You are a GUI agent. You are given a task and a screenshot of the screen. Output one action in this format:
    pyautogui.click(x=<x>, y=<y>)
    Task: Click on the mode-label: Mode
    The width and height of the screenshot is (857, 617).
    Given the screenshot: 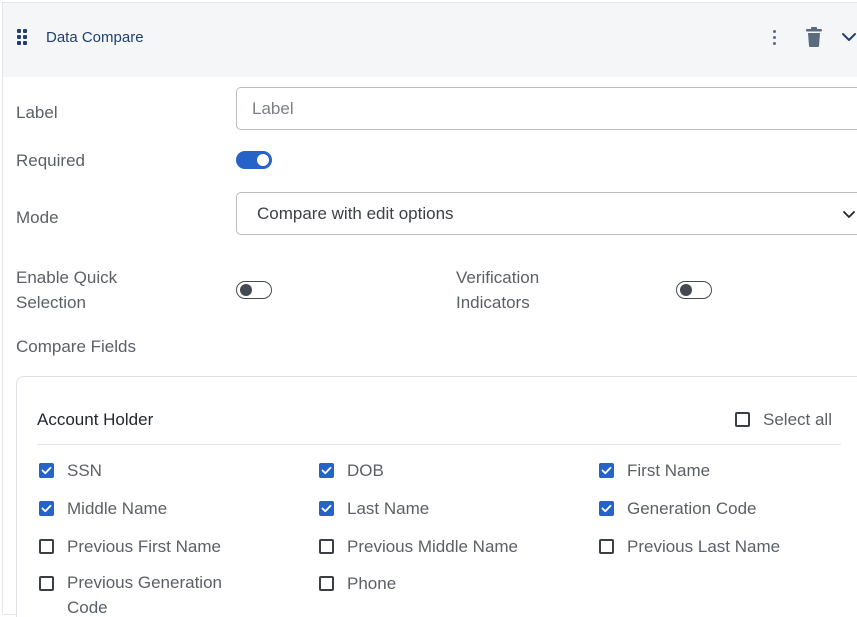 What is the action you would take?
    pyautogui.click(x=37, y=217)
    